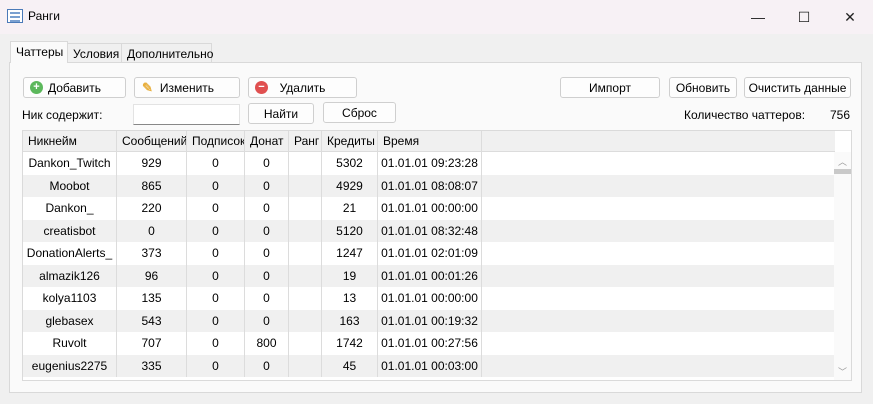 The width and height of the screenshot is (873, 404). Describe the element at coordinates (152, 141) in the screenshot. I see `column-header: Сообщений` at that location.